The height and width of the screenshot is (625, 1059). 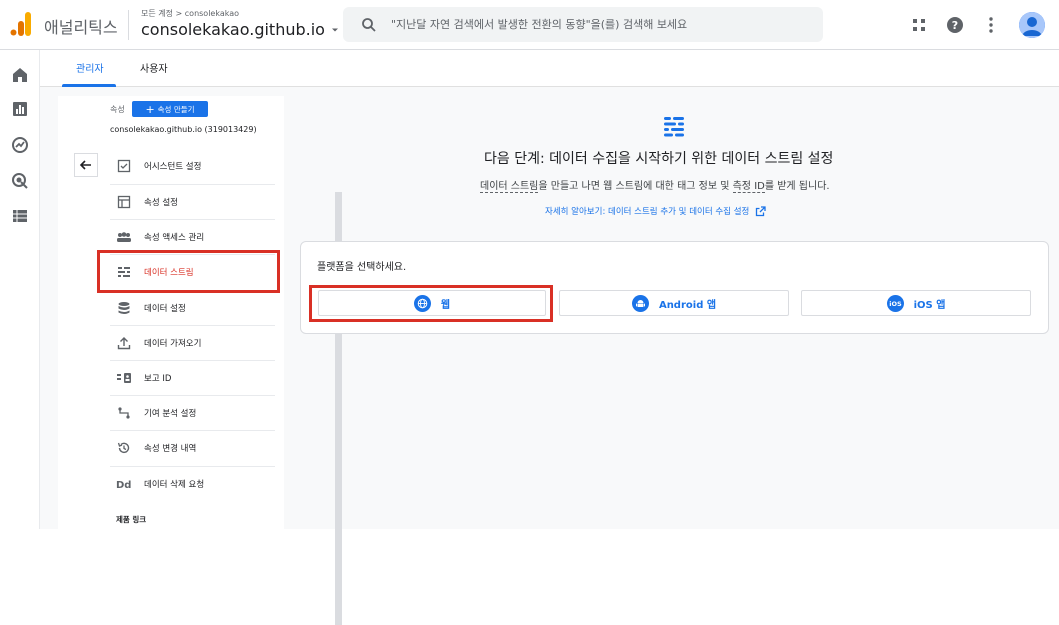 What do you see at coordinates (20, 289) in the screenshot?
I see `left-nav` at bounding box center [20, 289].